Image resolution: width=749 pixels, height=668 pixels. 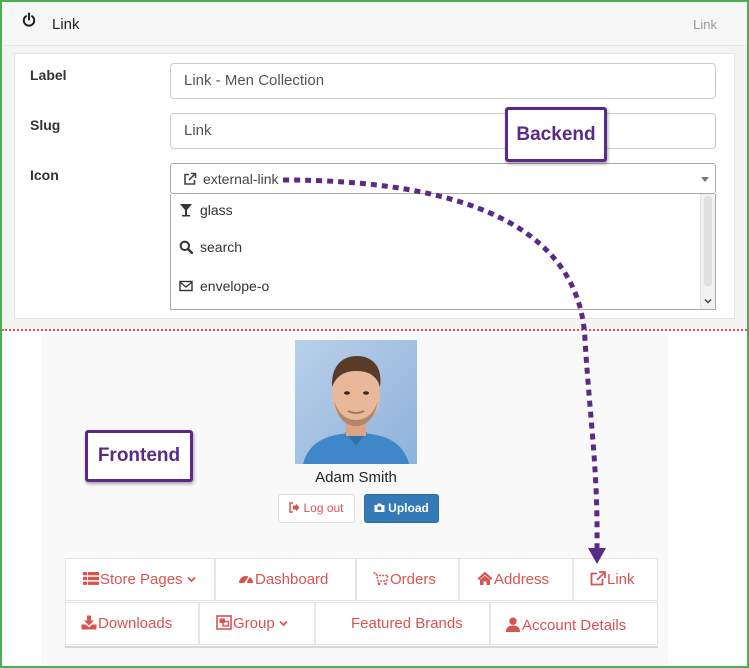 I want to click on nav-link: Link, so click(x=615, y=579).